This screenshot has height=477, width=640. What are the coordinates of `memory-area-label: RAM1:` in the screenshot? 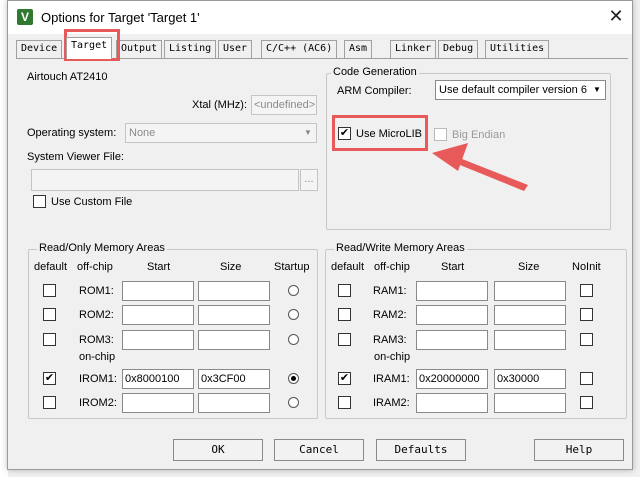 It's located at (390, 291).